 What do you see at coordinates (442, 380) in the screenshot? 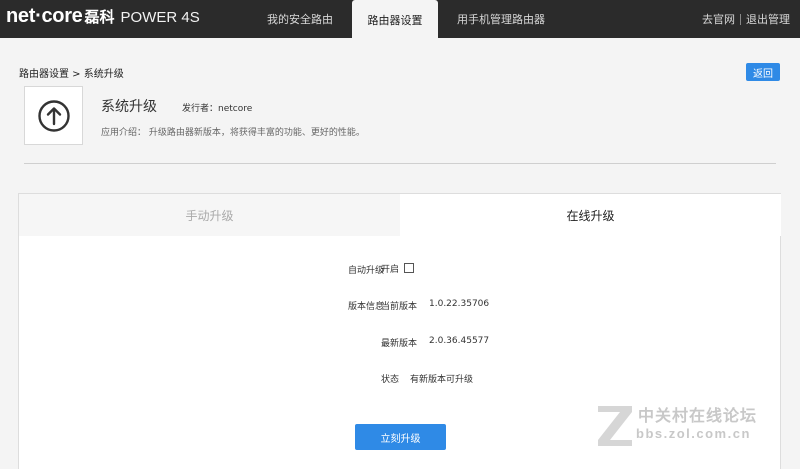
I see `status-value: 有新版本可升级` at bounding box center [442, 380].